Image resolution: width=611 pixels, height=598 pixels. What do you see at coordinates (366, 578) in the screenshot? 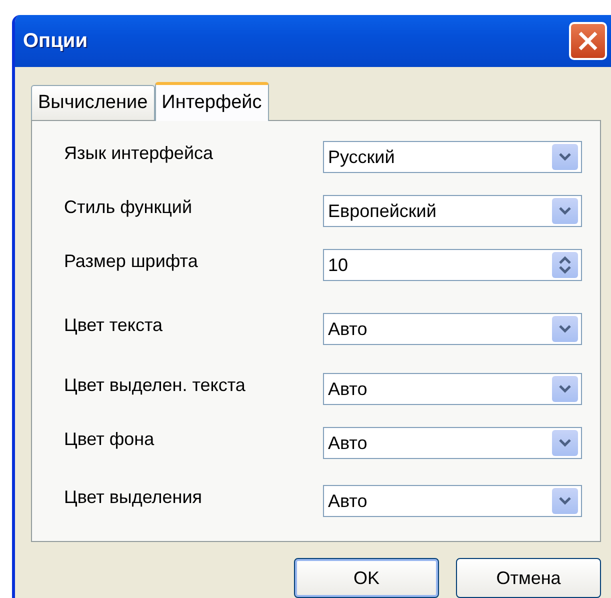
I see `ok-button: OK` at bounding box center [366, 578].